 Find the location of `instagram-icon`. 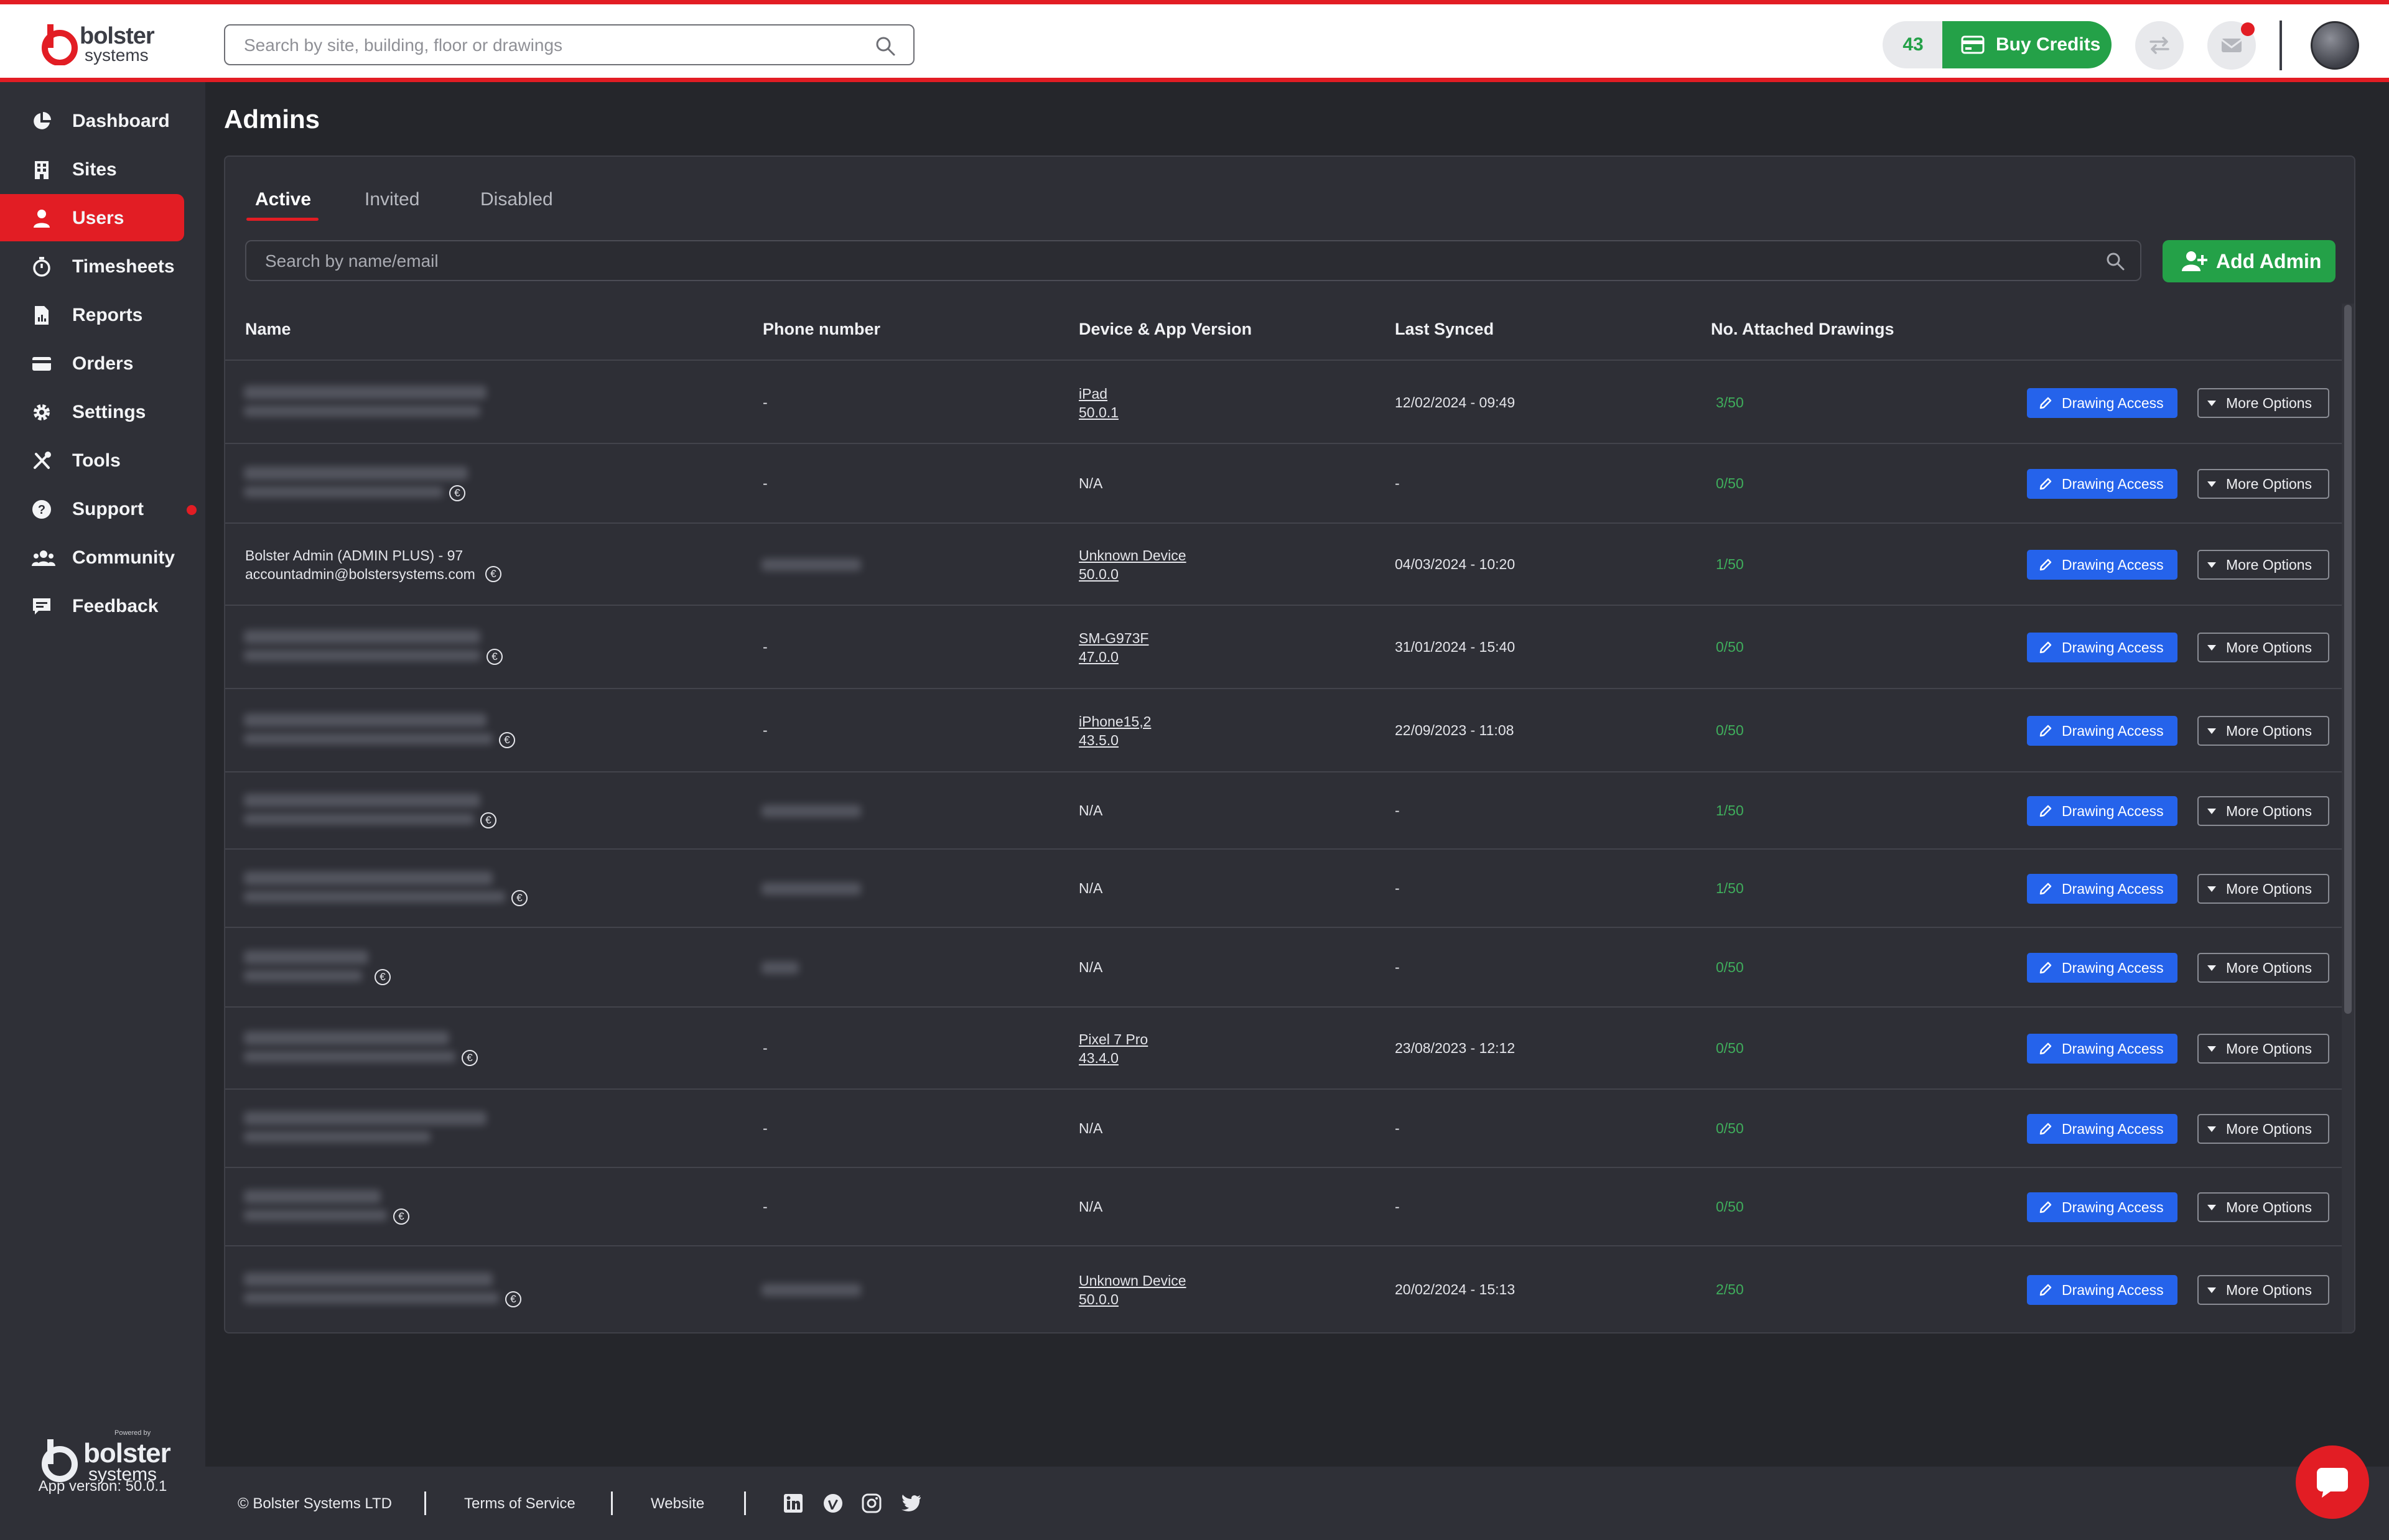

instagram-icon is located at coordinates (872, 1504).